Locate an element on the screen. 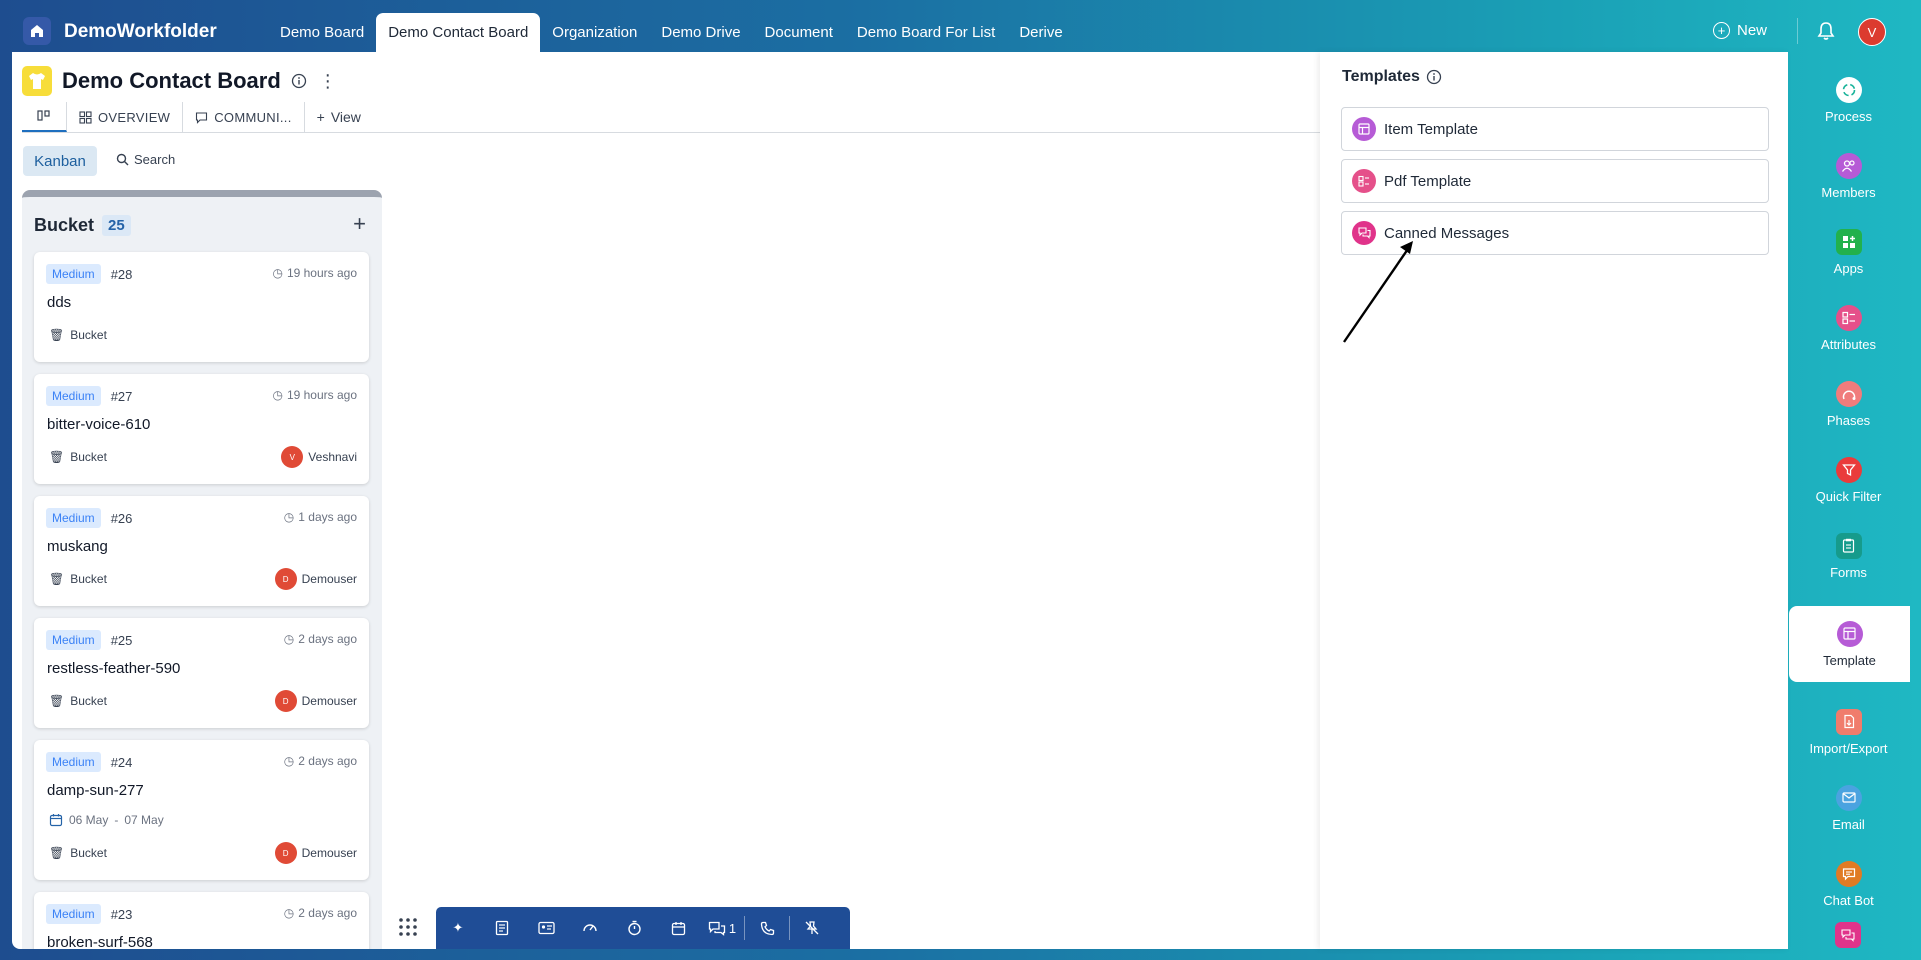  notes-button is located at coordinates (502, 928).